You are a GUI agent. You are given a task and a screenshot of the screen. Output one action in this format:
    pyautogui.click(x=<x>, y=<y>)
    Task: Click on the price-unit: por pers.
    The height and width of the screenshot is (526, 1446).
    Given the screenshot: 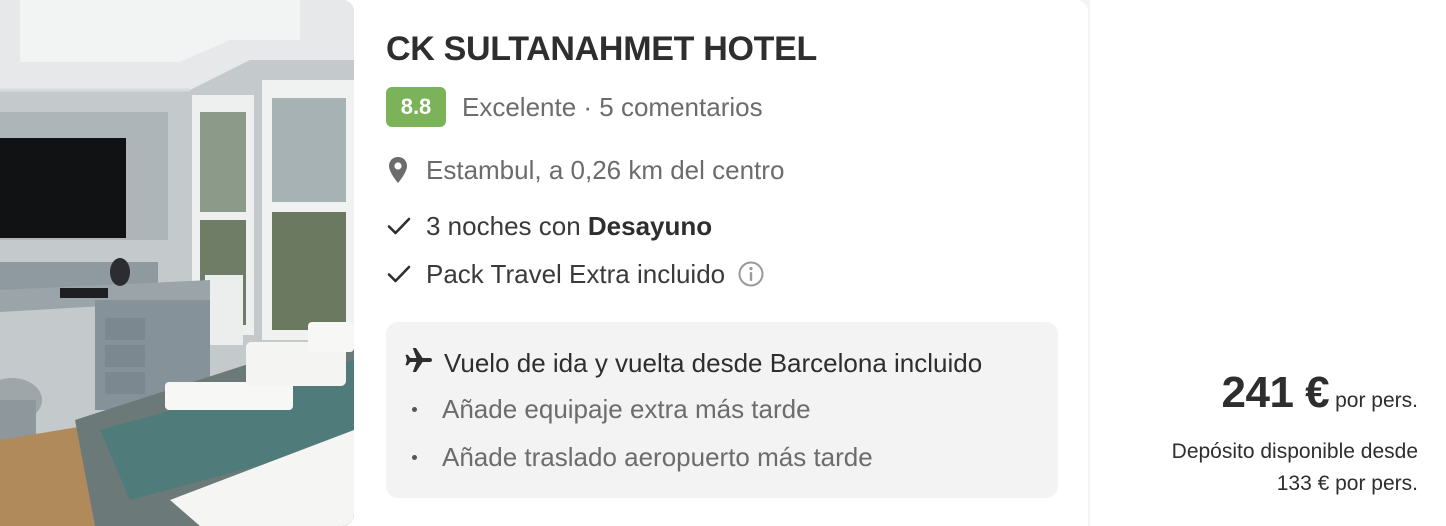 What is the action you would take?
    pyautogui.click(x=1376, y=400)
    